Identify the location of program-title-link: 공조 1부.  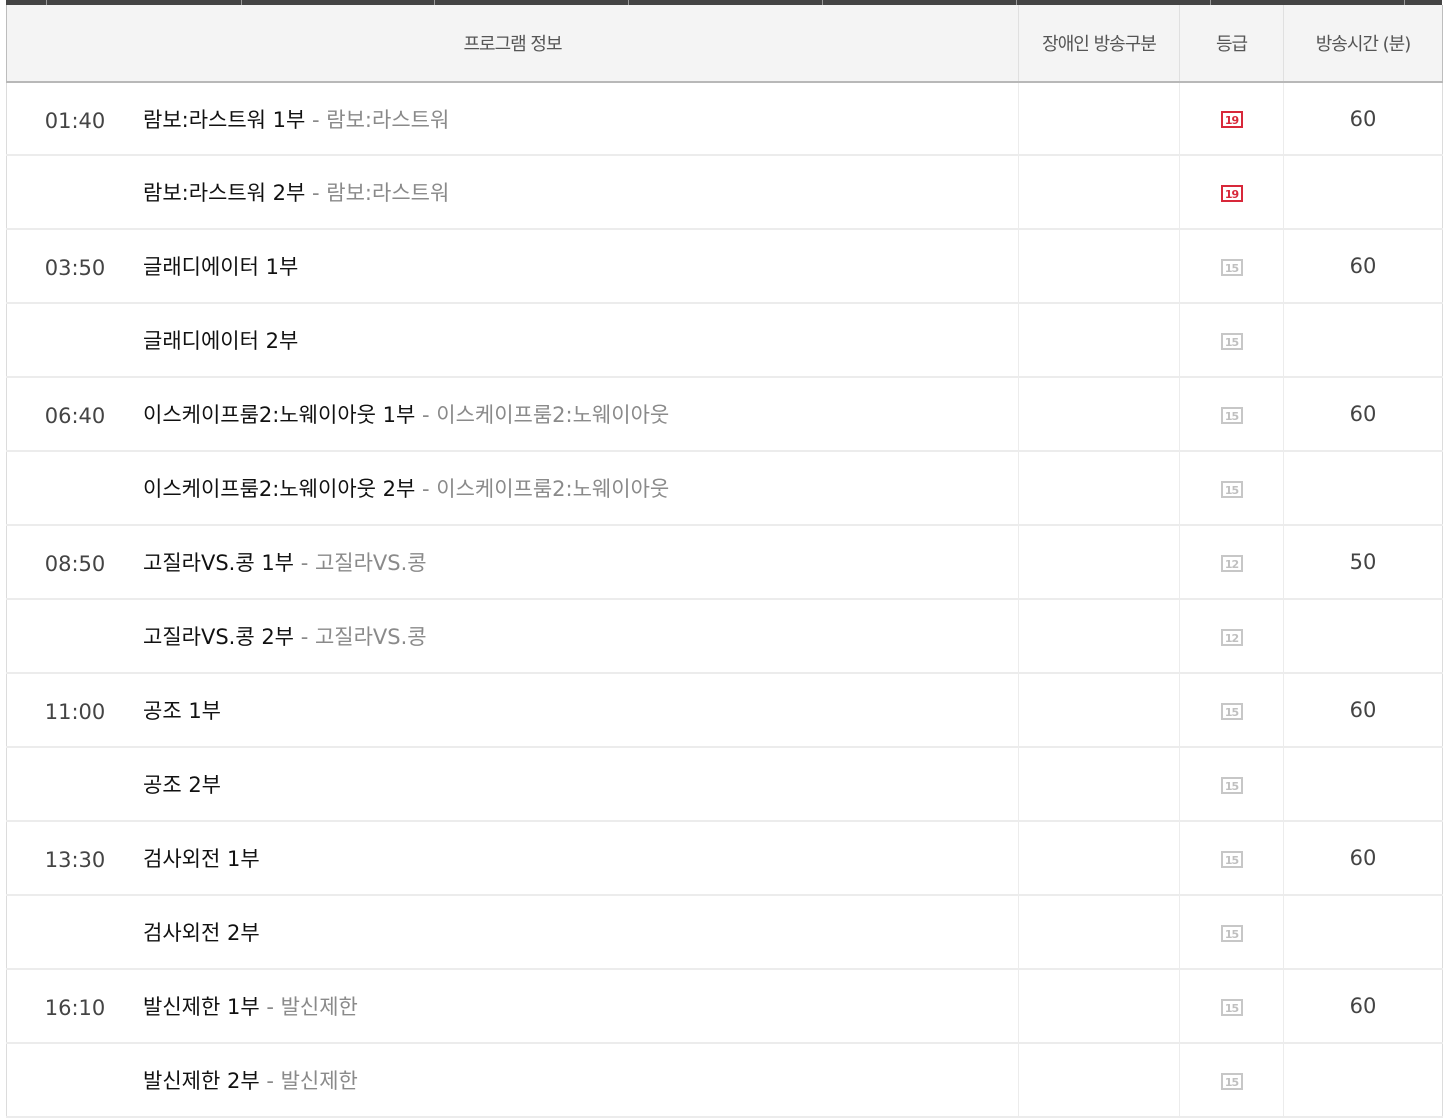
(182, 711).